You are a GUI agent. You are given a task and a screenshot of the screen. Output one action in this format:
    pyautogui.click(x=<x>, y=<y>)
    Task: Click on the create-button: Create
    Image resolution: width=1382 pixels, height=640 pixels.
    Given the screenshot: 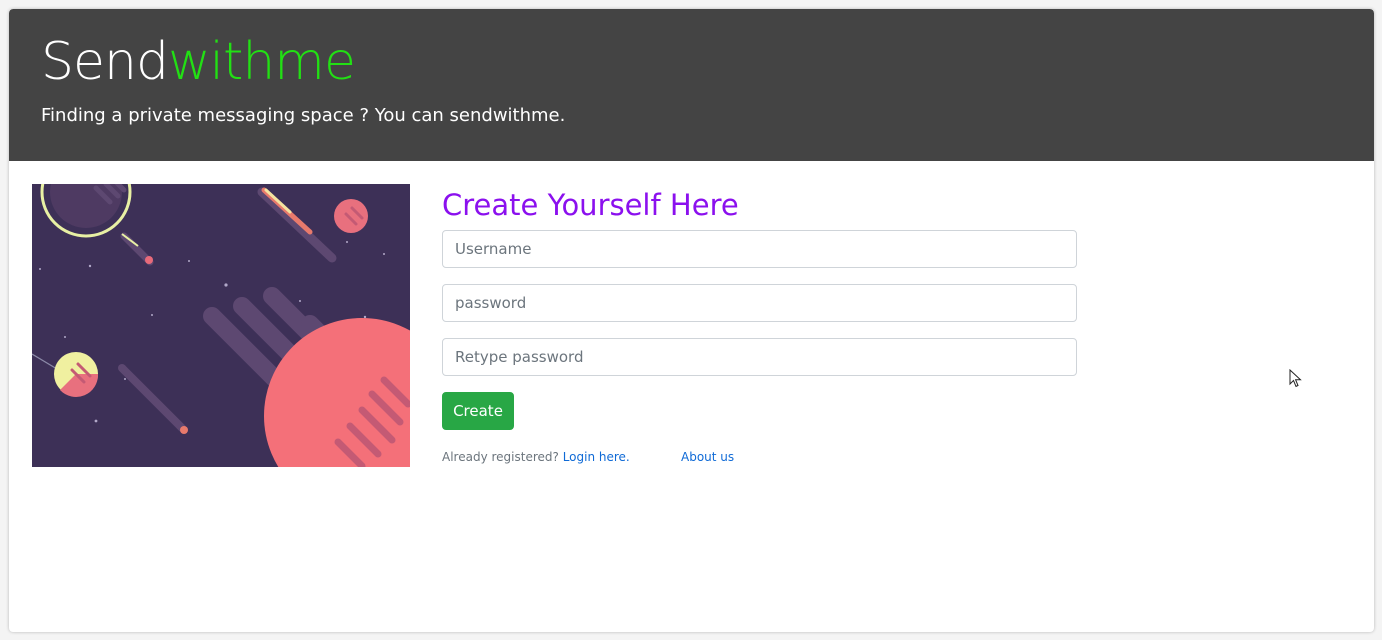 What is the action you would take?
    pyautogui.click(x=478, y=411)
    